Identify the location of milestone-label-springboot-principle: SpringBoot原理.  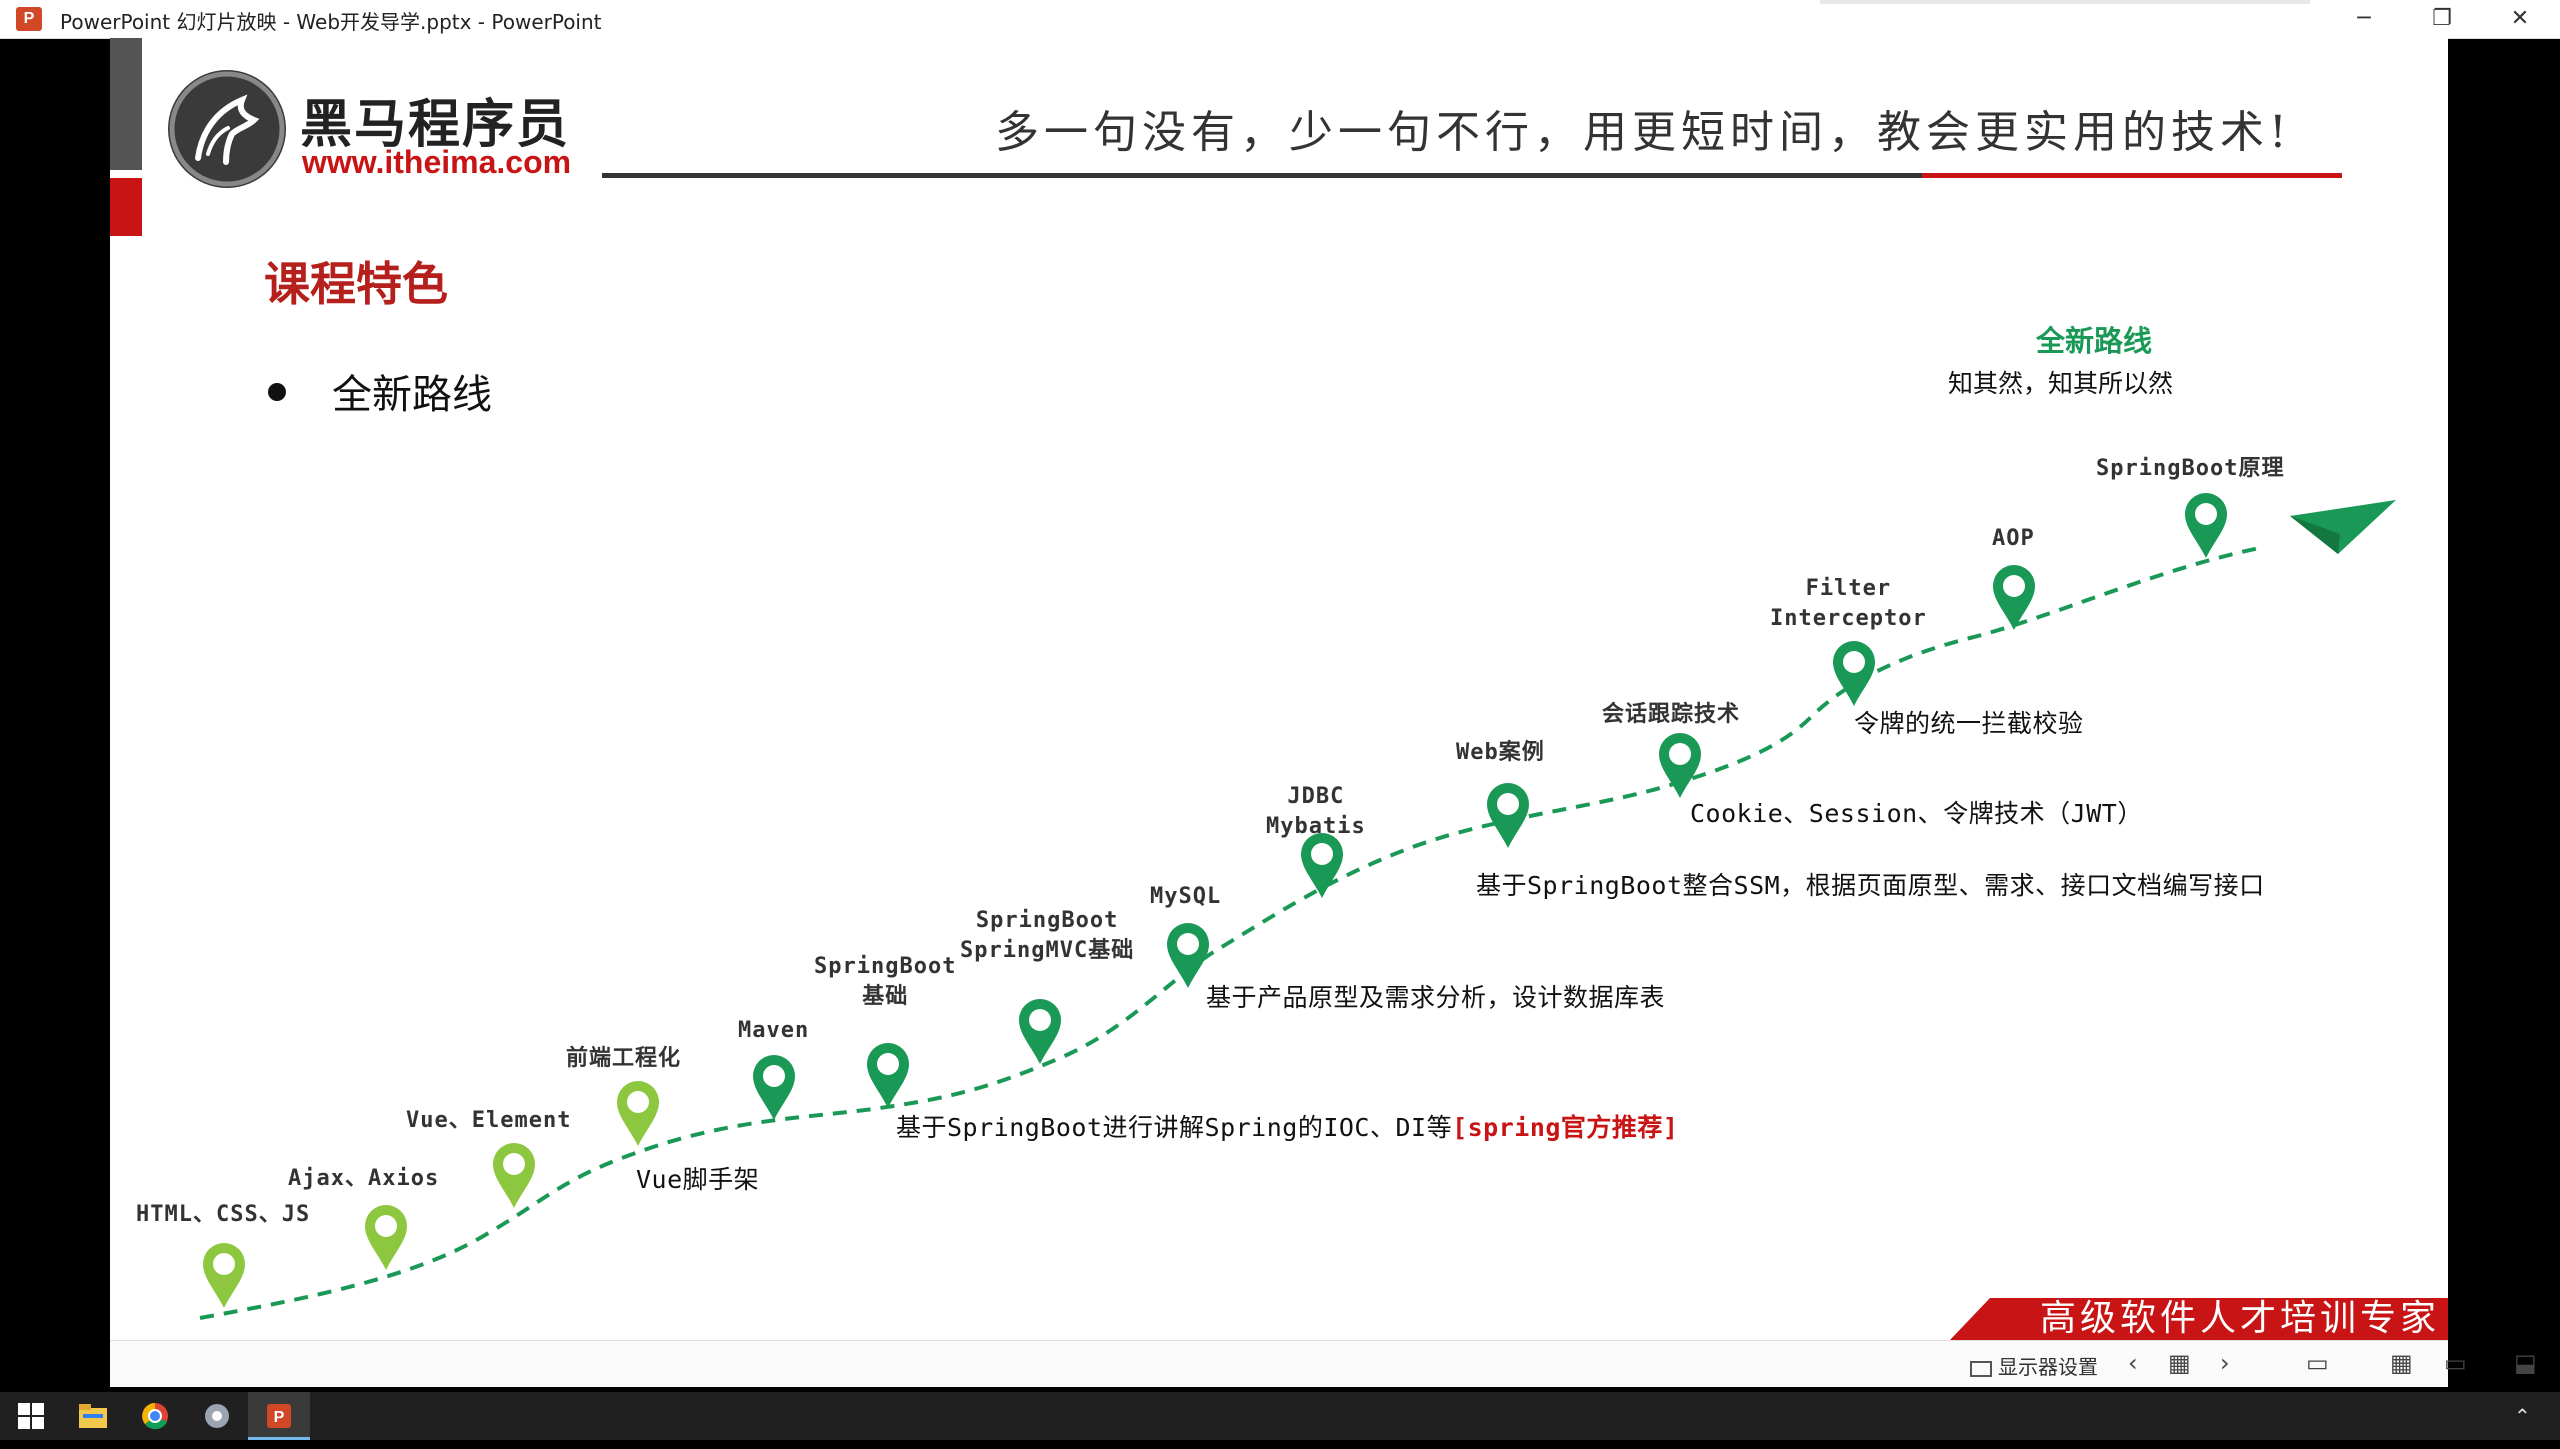
(2190, 468).